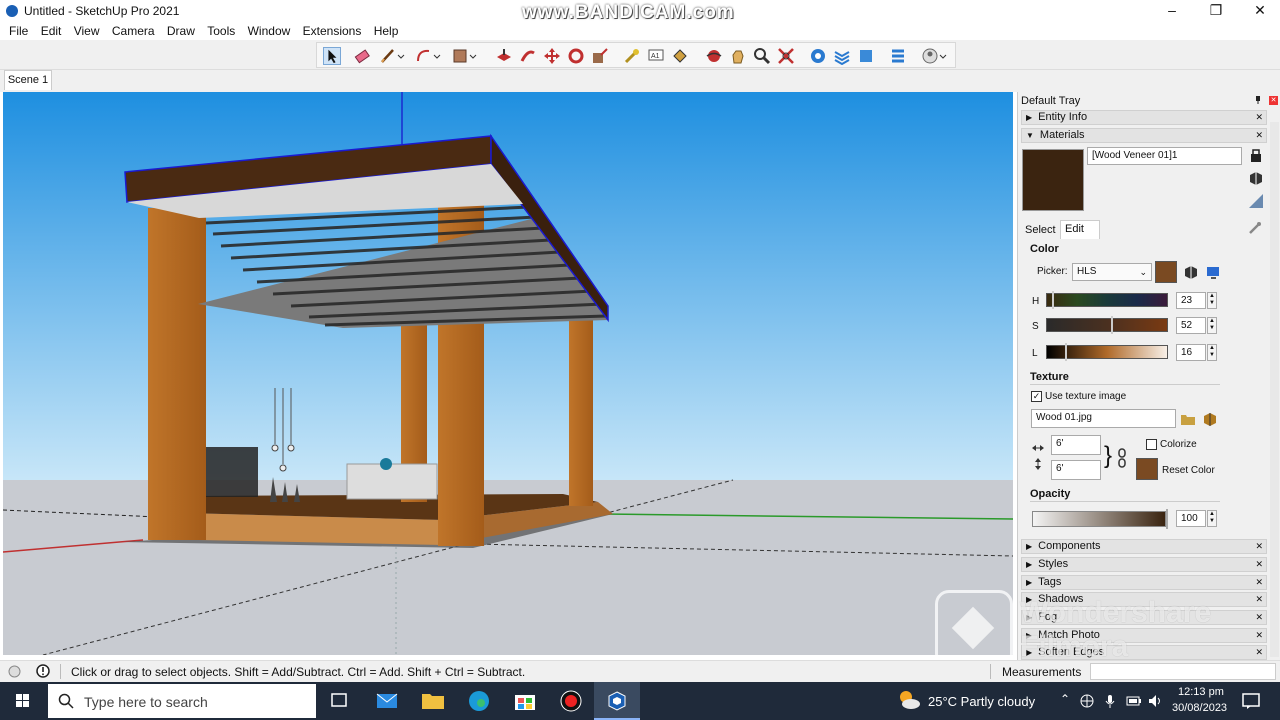 The width and height of the screenshot is (1280, 720). Describe the element at coordinates (1065, 699) in the screenshot. I see `chevron-up-icon: ⌃` at that location.